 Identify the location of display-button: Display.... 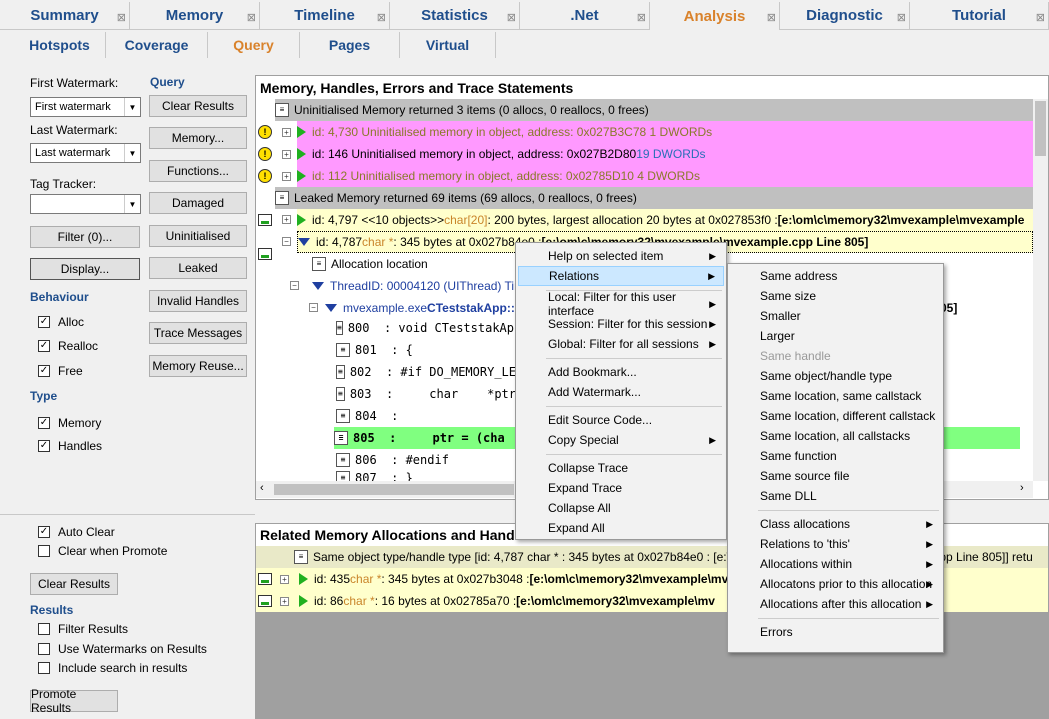
(85, 269).